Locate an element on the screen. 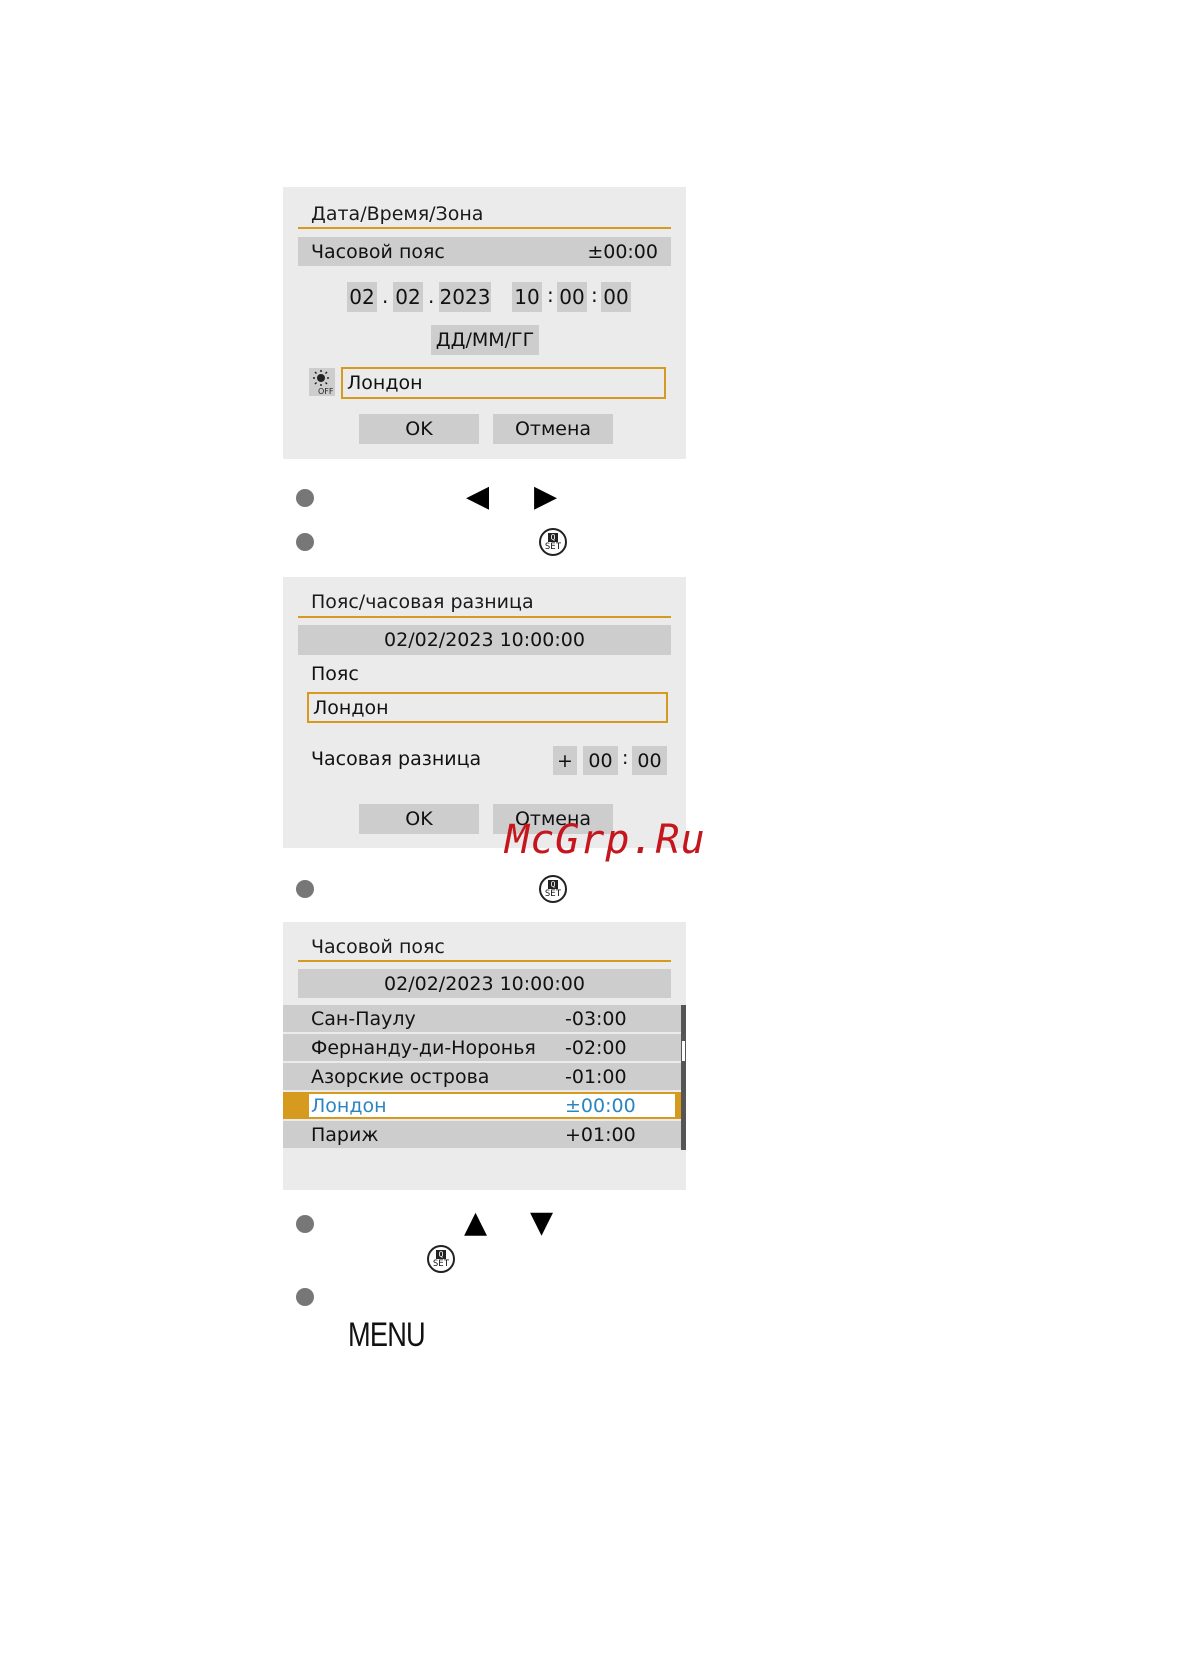  cancel-button: Отмена is located at coordinates (553, 429).